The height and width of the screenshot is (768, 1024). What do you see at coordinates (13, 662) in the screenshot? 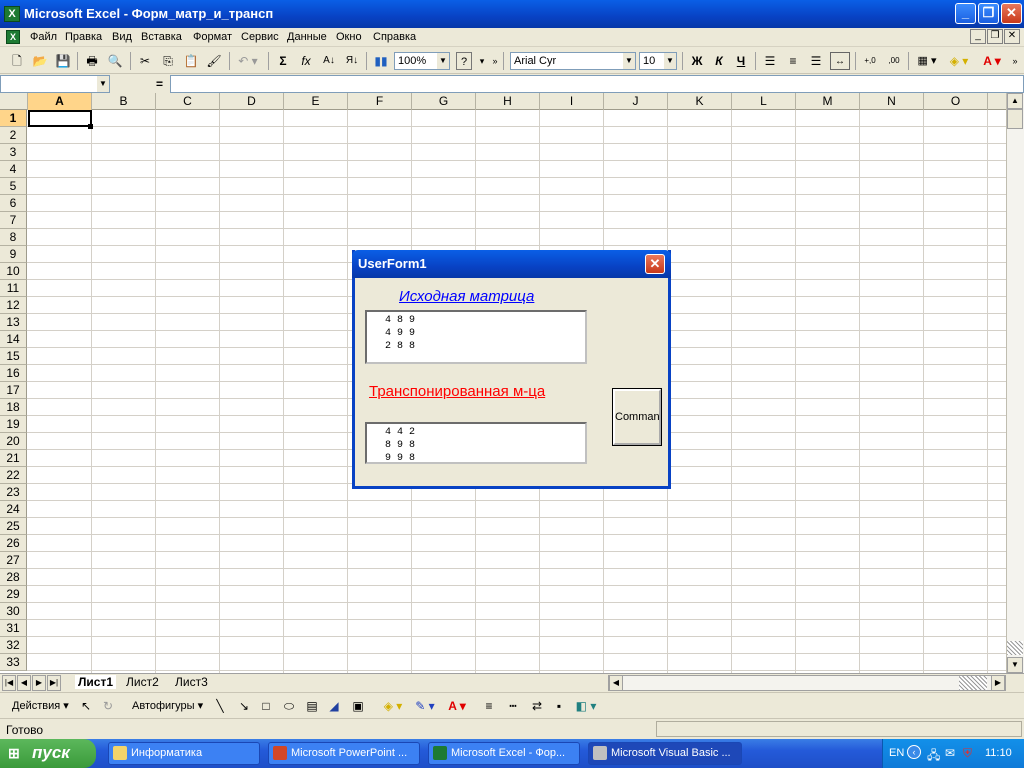
I see `row-header: 33` at bounding box center [13, 662].